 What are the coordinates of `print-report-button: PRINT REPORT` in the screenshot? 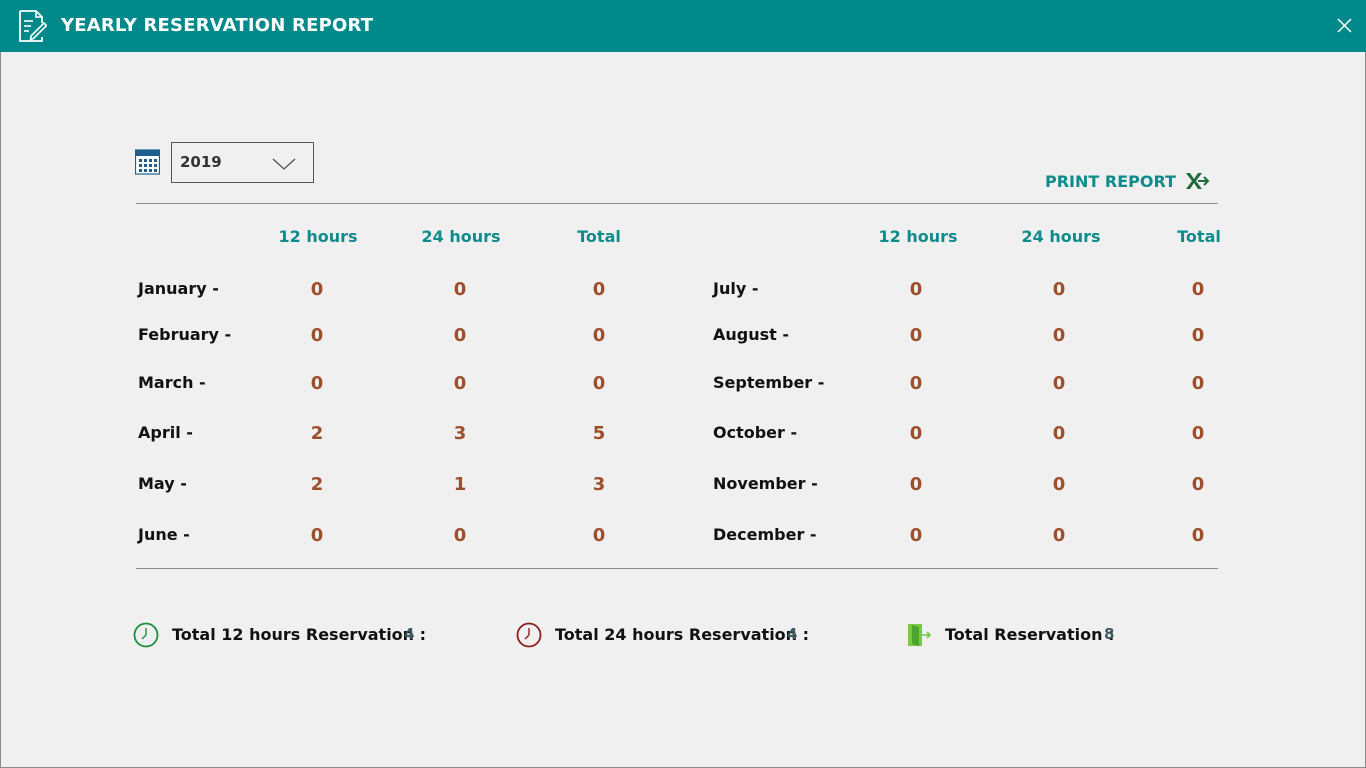 It's located at (1110, 181).